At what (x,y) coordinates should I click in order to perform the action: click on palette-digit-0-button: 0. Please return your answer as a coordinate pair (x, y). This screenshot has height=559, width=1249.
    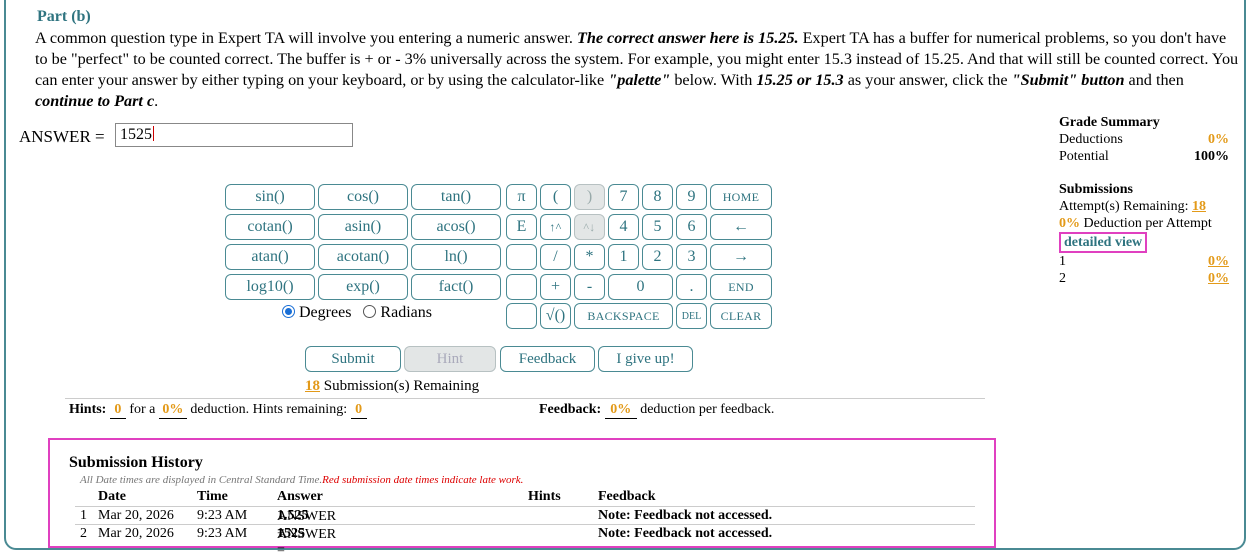
    Looking at the image, I should click on (640, 287).